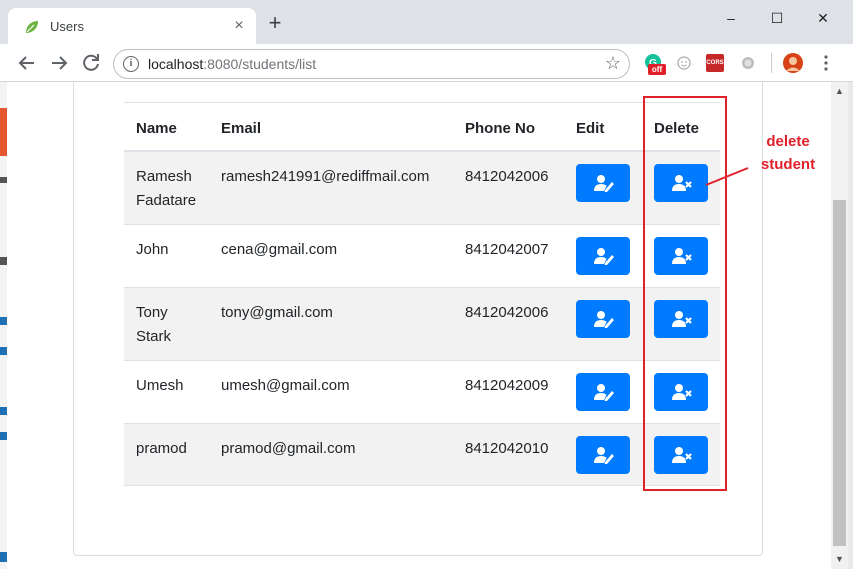 This screenshot has width=853, height=569. What do you see at coordinates (826, 63) in the screenshot?
I see `menu-dots-icon` at bounding box center [826, 63].